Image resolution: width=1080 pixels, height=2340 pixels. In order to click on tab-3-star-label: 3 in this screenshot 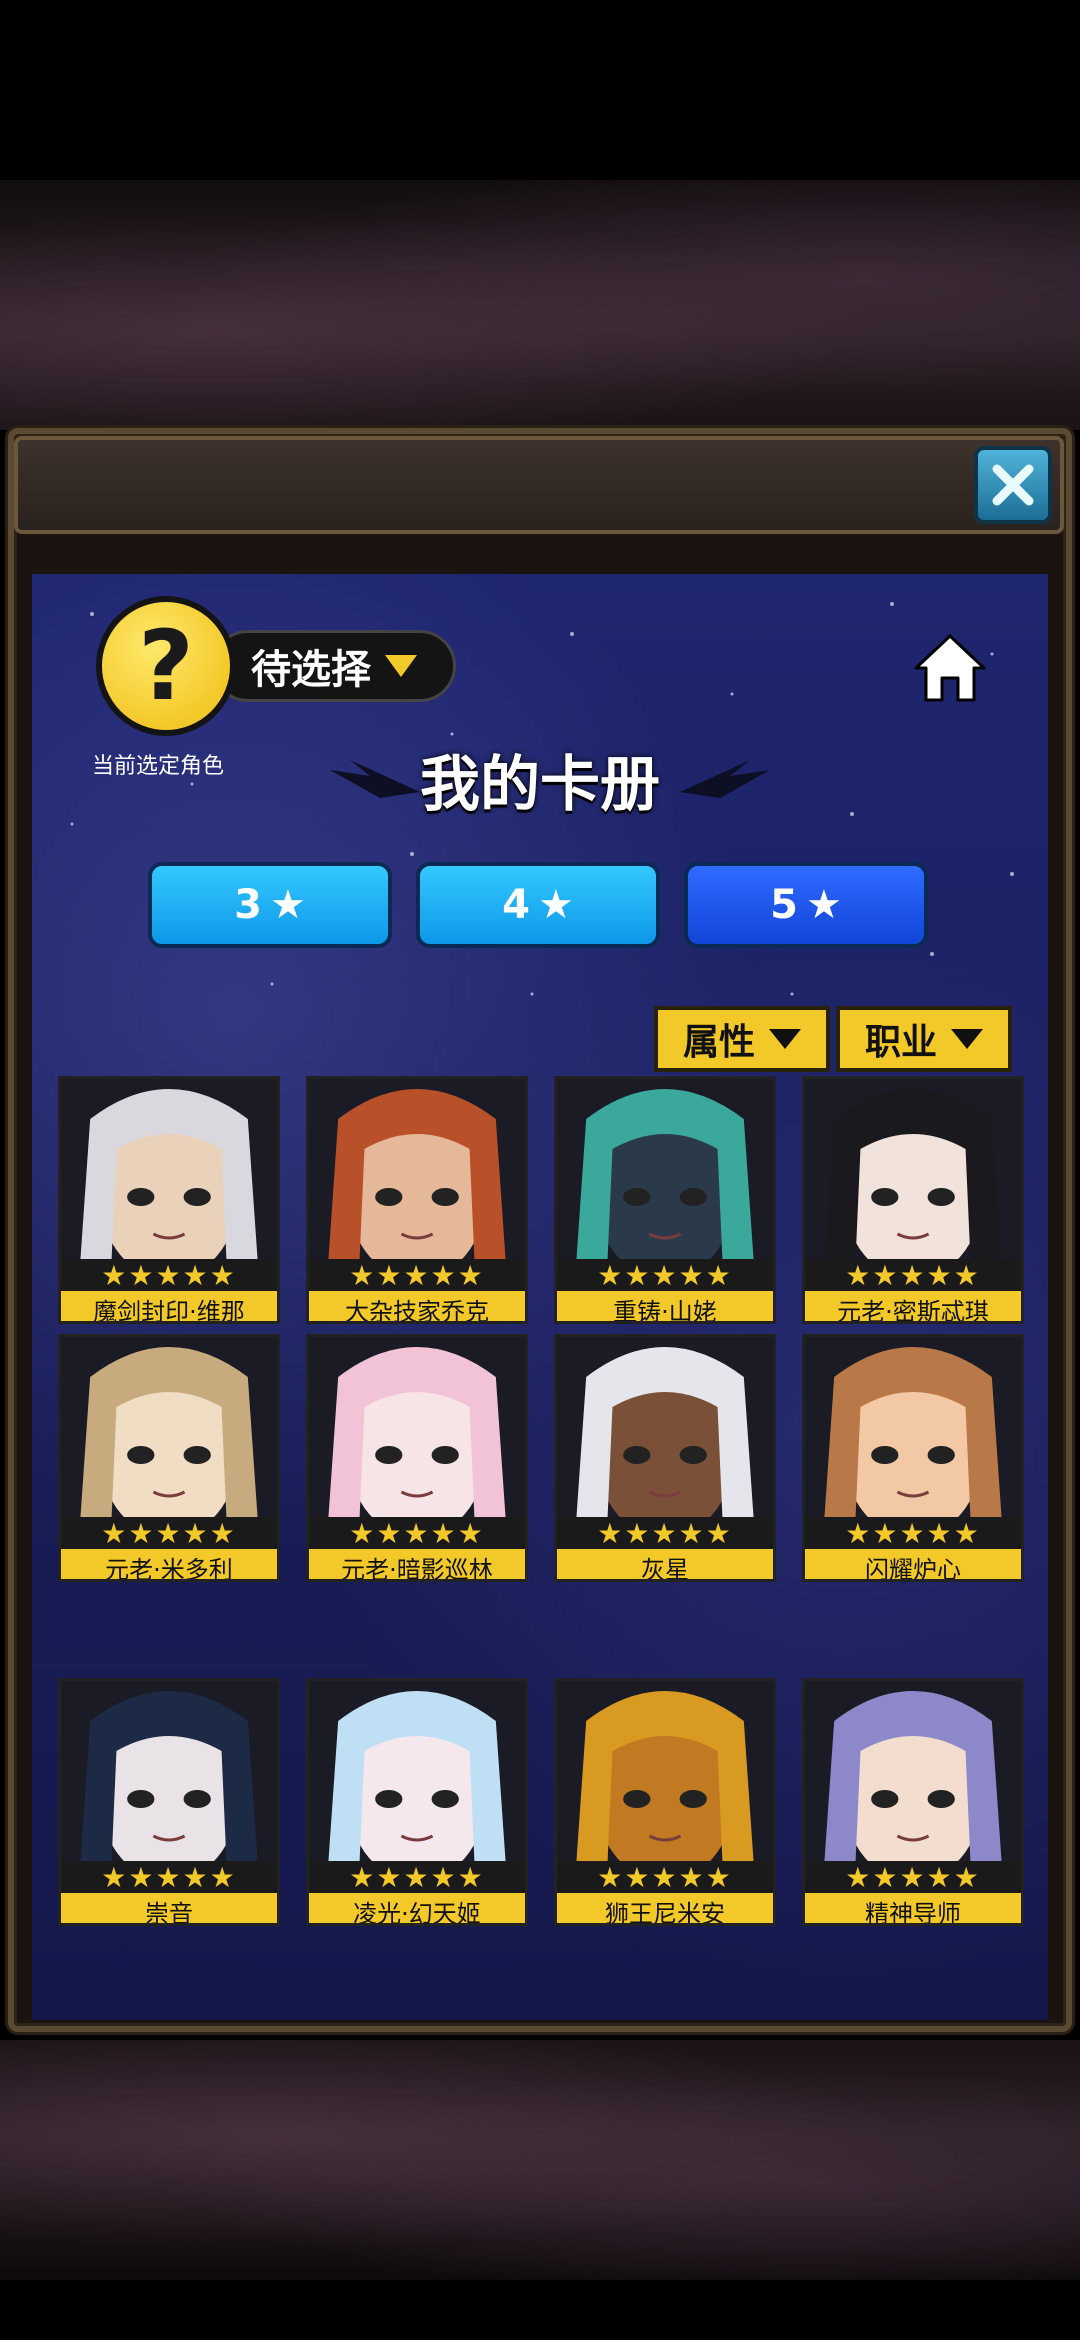, I will do `click(248, 905)`.